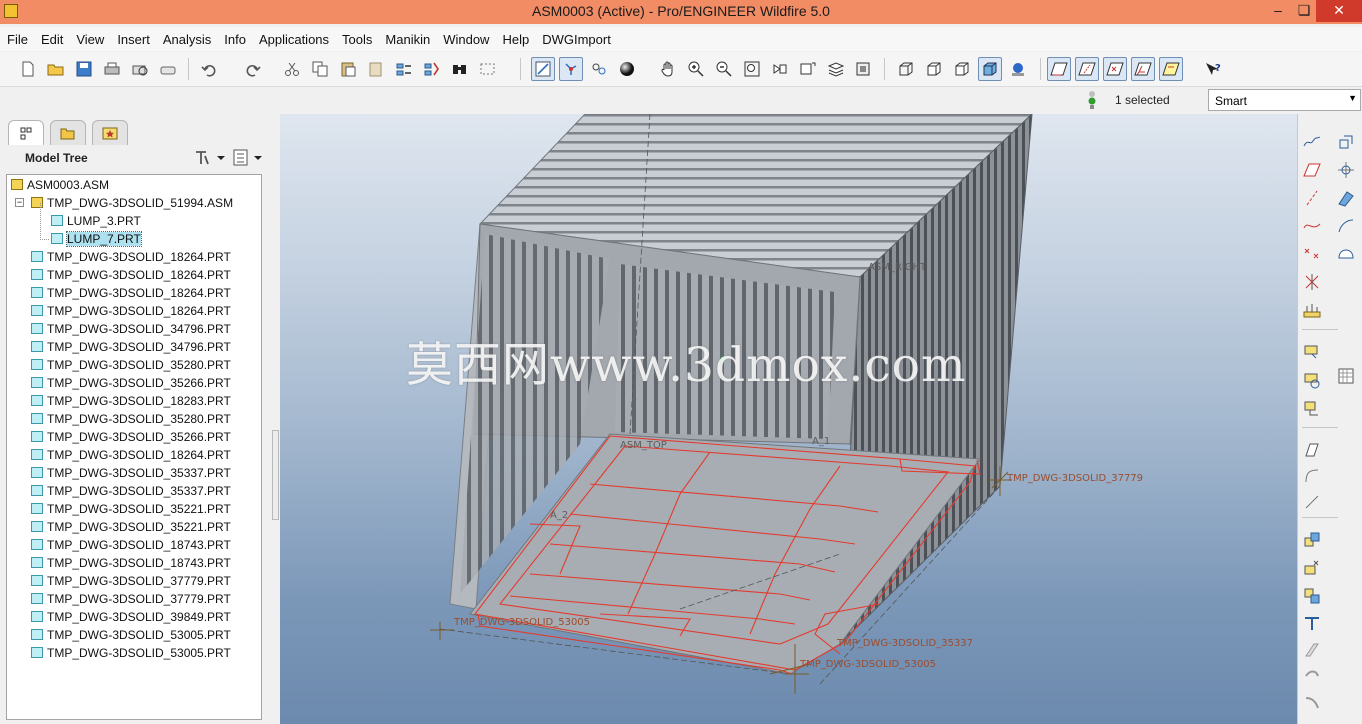 The image size is (1362, 724). What do you see at coordinates (404, 69) in the screenshot?
I see `regenerate-icon` at bounding box center [404, 69].